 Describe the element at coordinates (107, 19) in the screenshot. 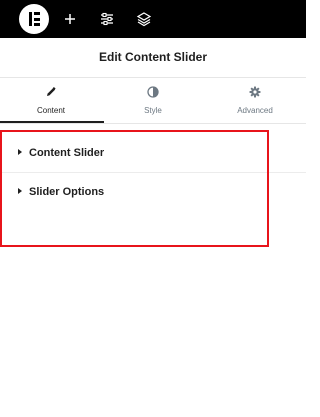

I see `settings-sliders-icon` at that location.